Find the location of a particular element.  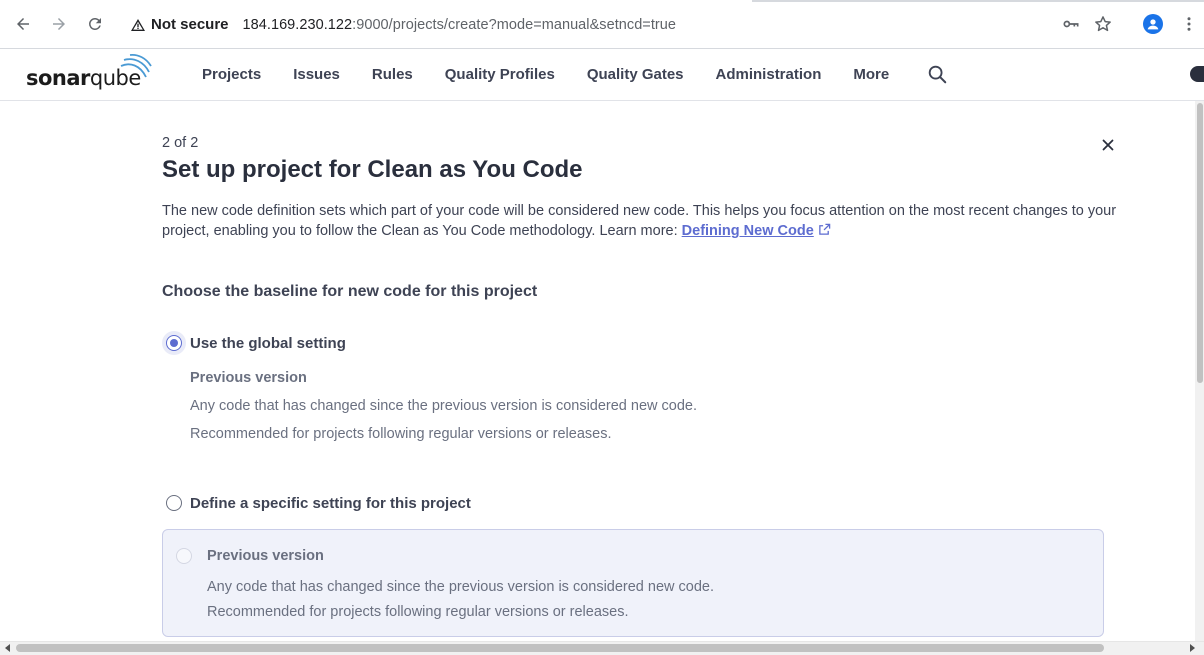

reload-button is located at coordinates (95, 24).